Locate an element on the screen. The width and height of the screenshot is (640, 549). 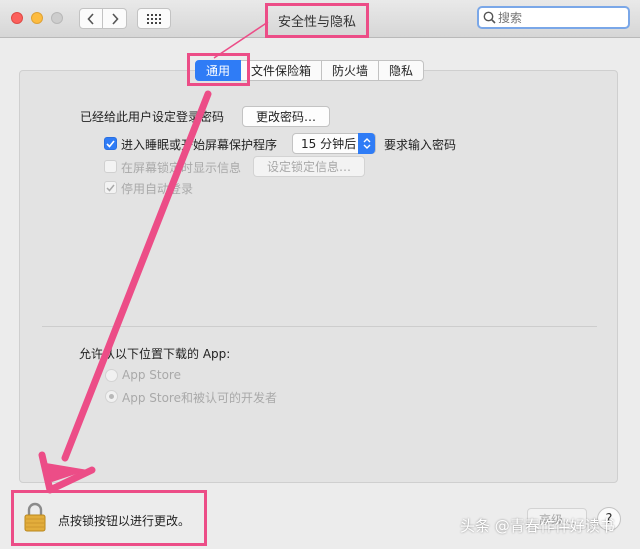
title-bar: 安全性与隐私 is located at coordinates (320, 19).